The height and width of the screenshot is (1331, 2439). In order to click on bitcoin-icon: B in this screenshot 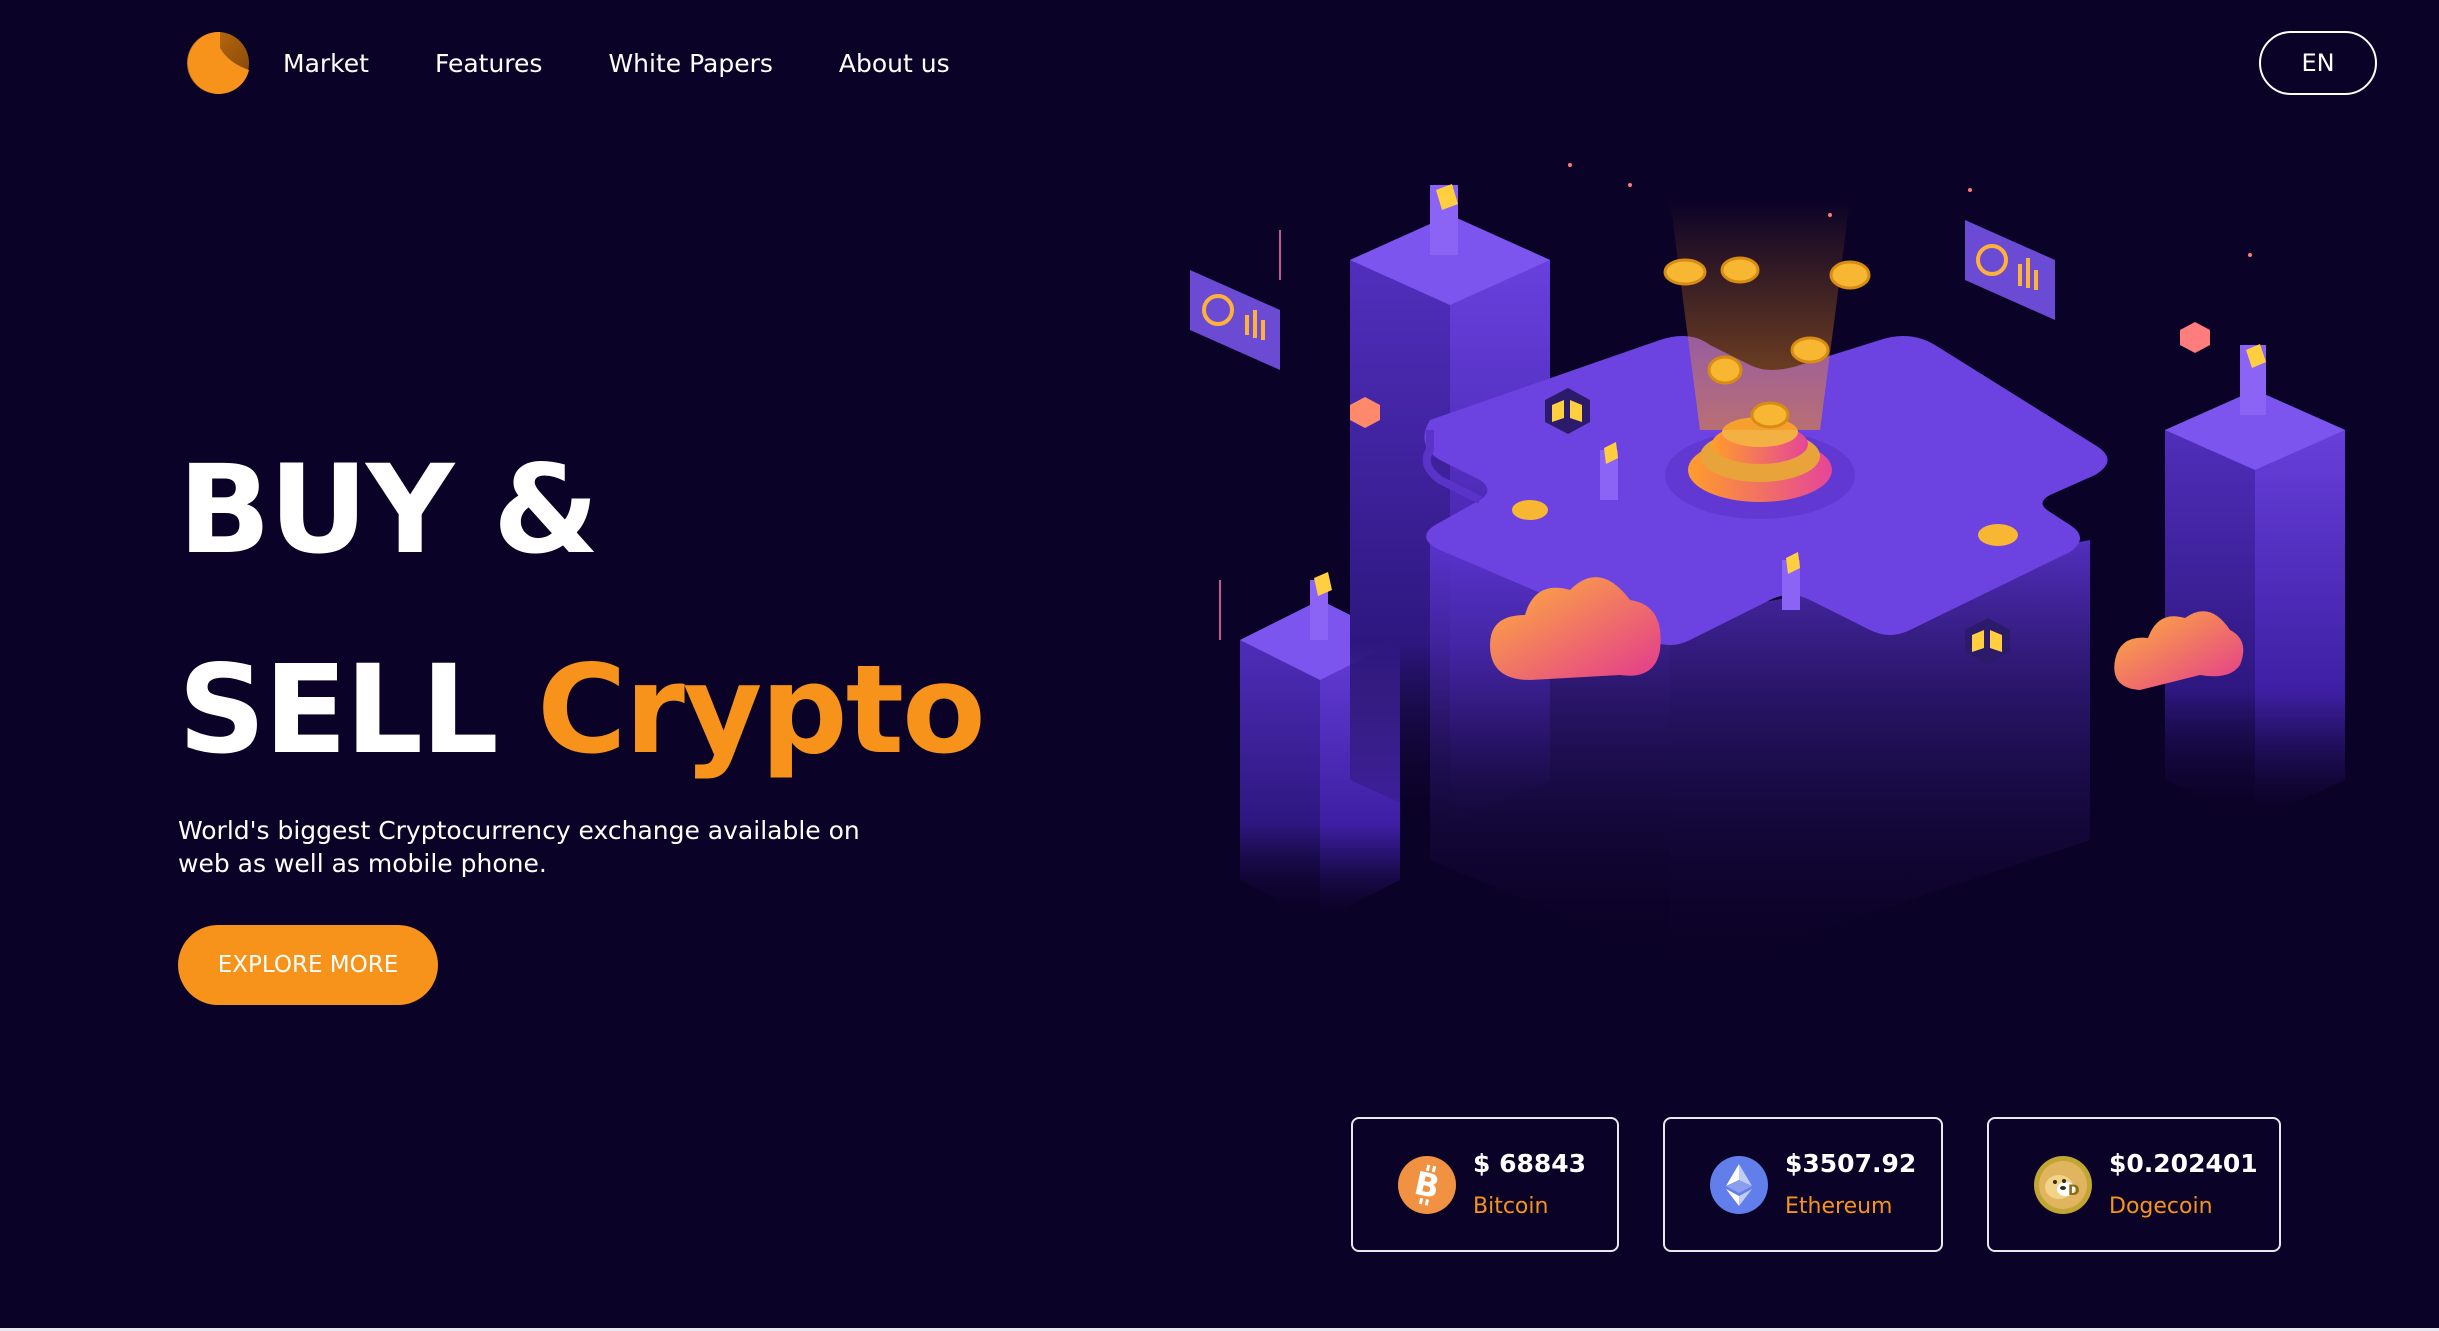, I will do `click(1427, 1185)`.